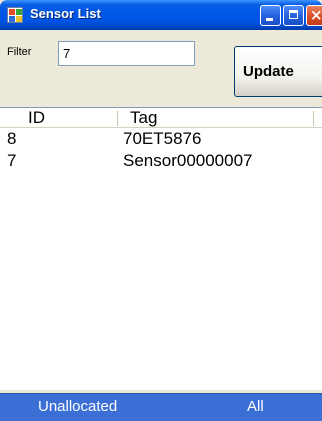  I want to click on minimize-icon, so click(269, 19).